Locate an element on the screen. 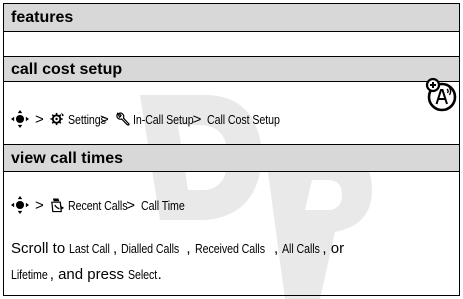  term-select: Select is located at coordinates (143, 274).